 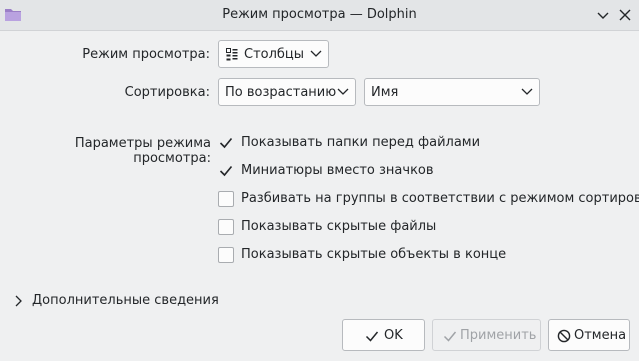 What do you see at coordinates (452, 92) in the screenshot?
I see `sort-field-select: Имя` at bounding box center [452, 92].